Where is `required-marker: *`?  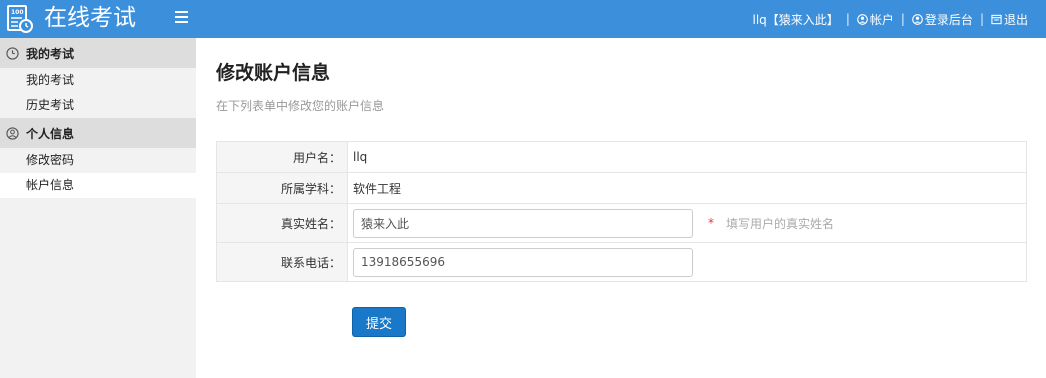 required-marker: * is located at coordinates (711, 223).